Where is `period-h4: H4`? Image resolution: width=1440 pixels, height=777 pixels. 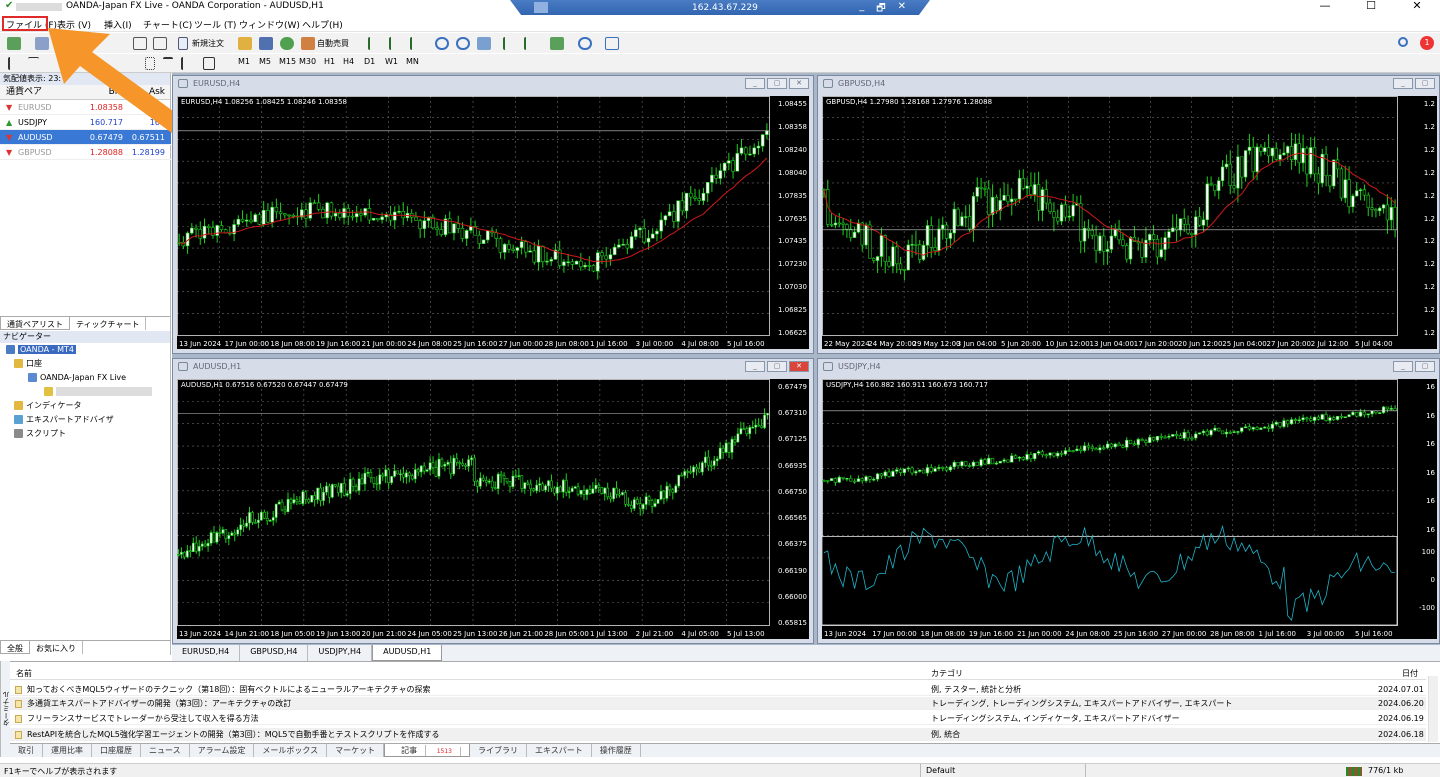
period-h4: H4 is located at coordinates (348, 61).